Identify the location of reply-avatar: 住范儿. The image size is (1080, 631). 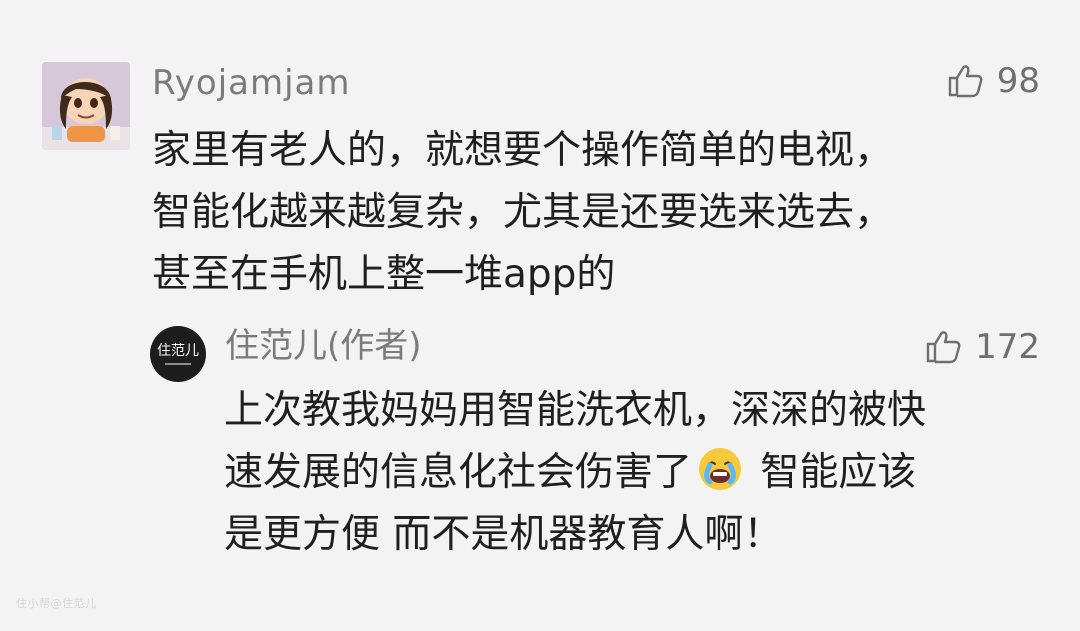
(178, 354).